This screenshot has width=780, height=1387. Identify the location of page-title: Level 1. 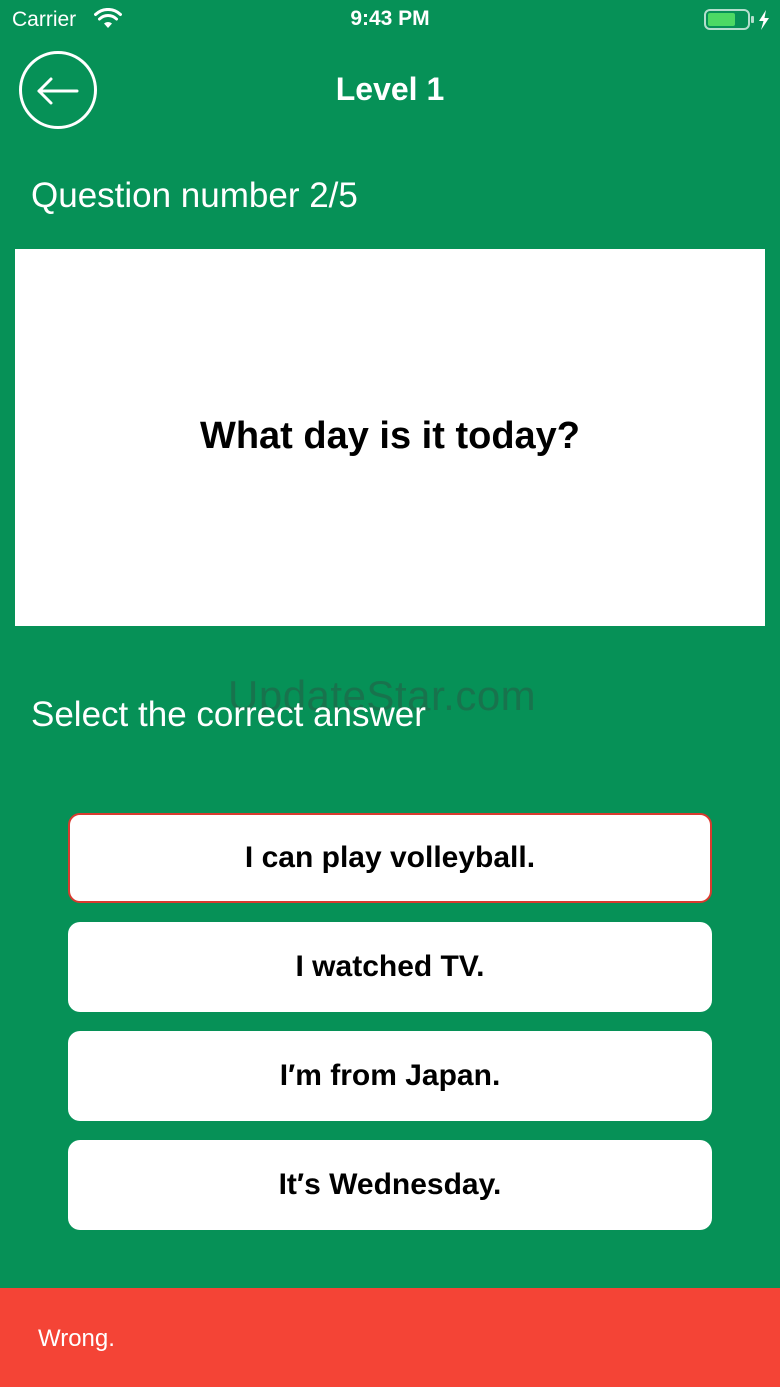
(390, 89).